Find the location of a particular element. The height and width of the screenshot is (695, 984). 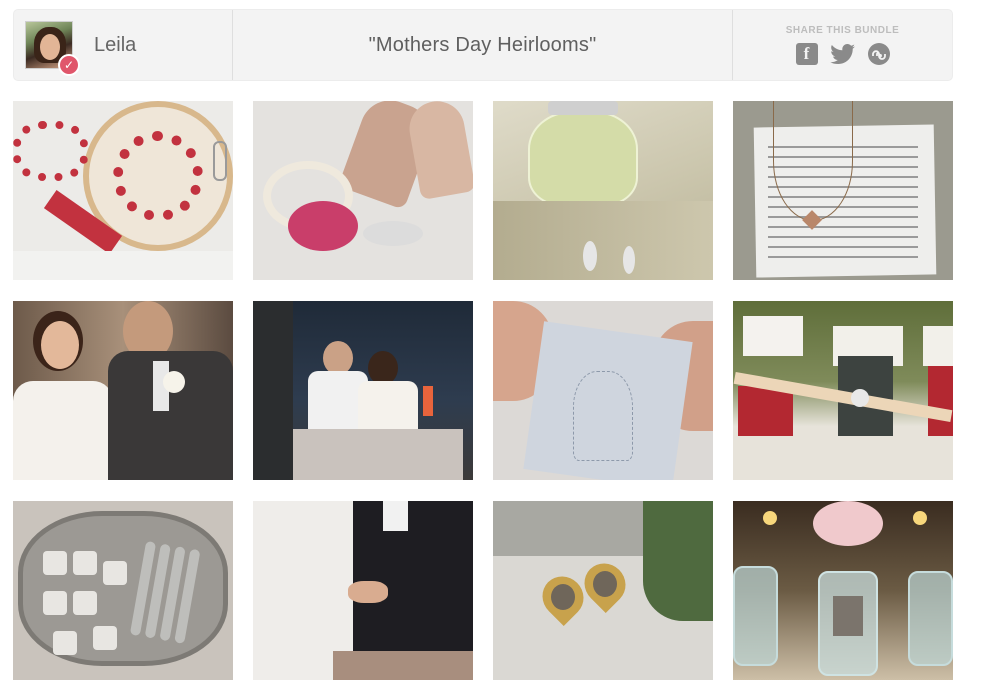

bundle-title: "Mothers Day Heirlooms" is located at coordinates (482, 44).